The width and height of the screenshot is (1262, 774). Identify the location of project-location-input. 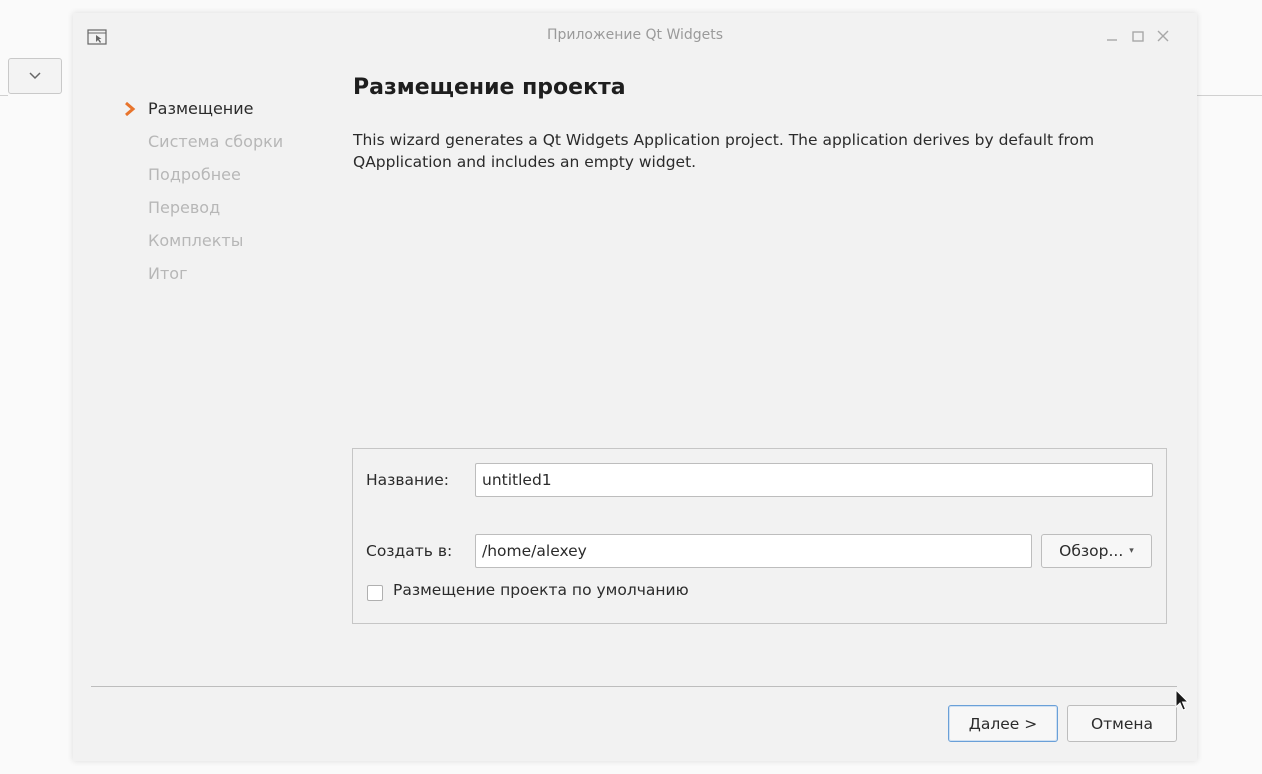
(753, 551).